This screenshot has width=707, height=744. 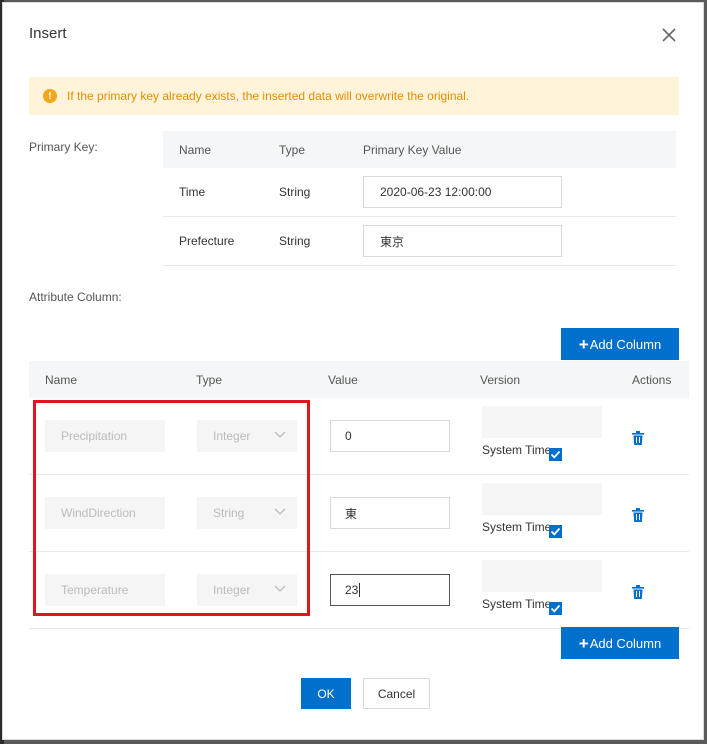 What do you see at coordinates (209, 379) in the screenshot?
I see `attr-header-type: Type` at bounding box center [209, 379].